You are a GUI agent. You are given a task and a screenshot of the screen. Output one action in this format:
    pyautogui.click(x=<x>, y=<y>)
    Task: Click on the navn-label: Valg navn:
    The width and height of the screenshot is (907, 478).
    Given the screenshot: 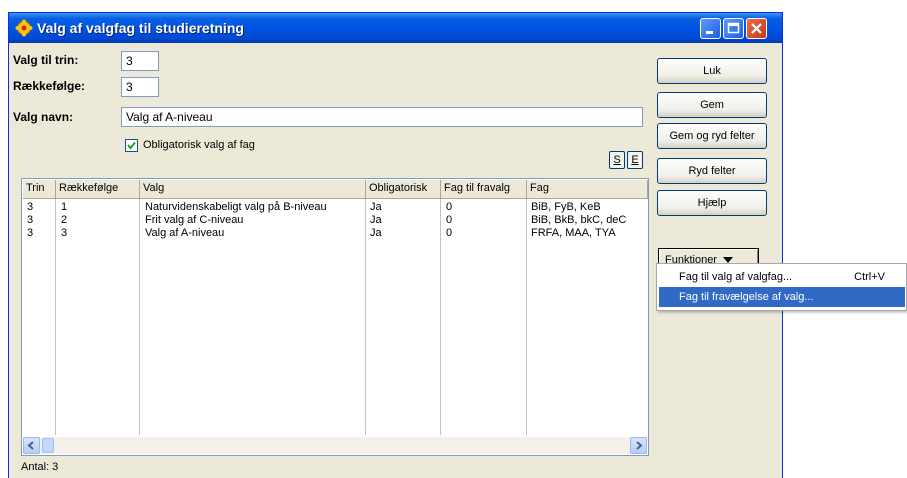 What is the action you would take?
    pyautogui.click(x=43, y=117)
    